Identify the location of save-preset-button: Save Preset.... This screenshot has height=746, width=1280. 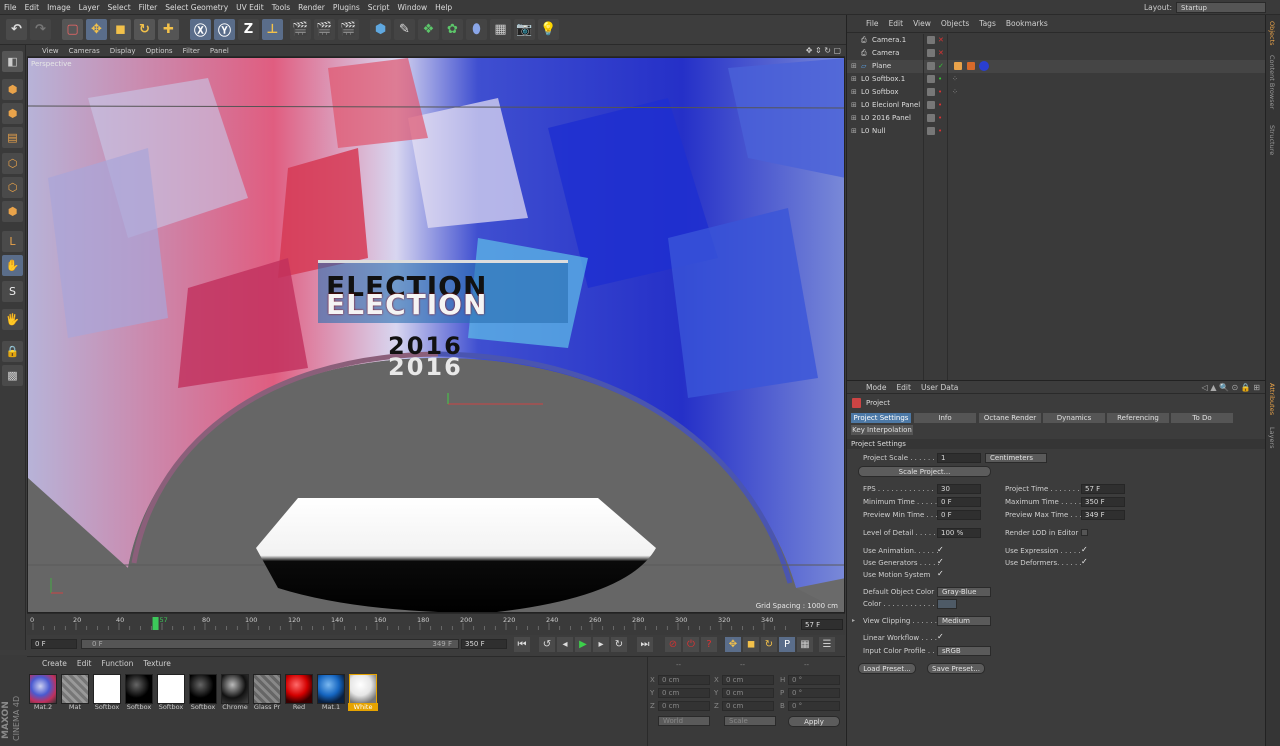
(956, 668).